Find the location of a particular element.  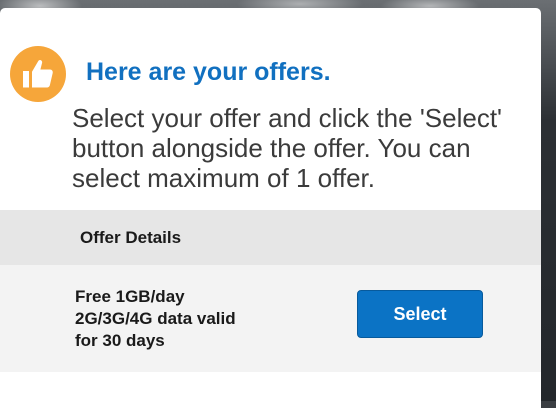

thumbs-up-icon is located at coordinates (38, 74).